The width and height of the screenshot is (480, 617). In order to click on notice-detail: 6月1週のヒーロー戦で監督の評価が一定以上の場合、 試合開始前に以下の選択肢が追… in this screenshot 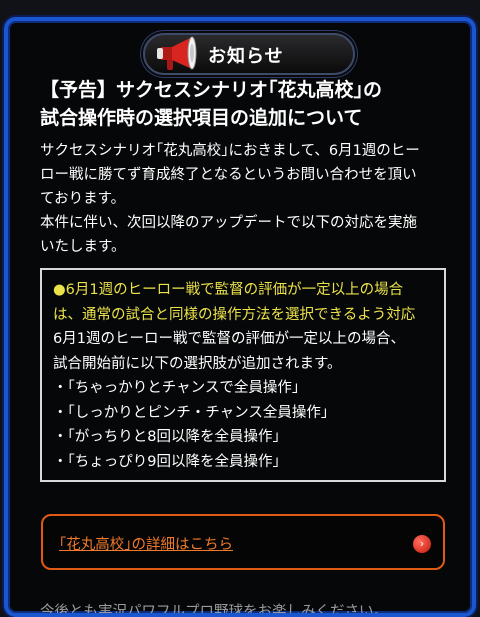, I will do `click(243, 351)`.